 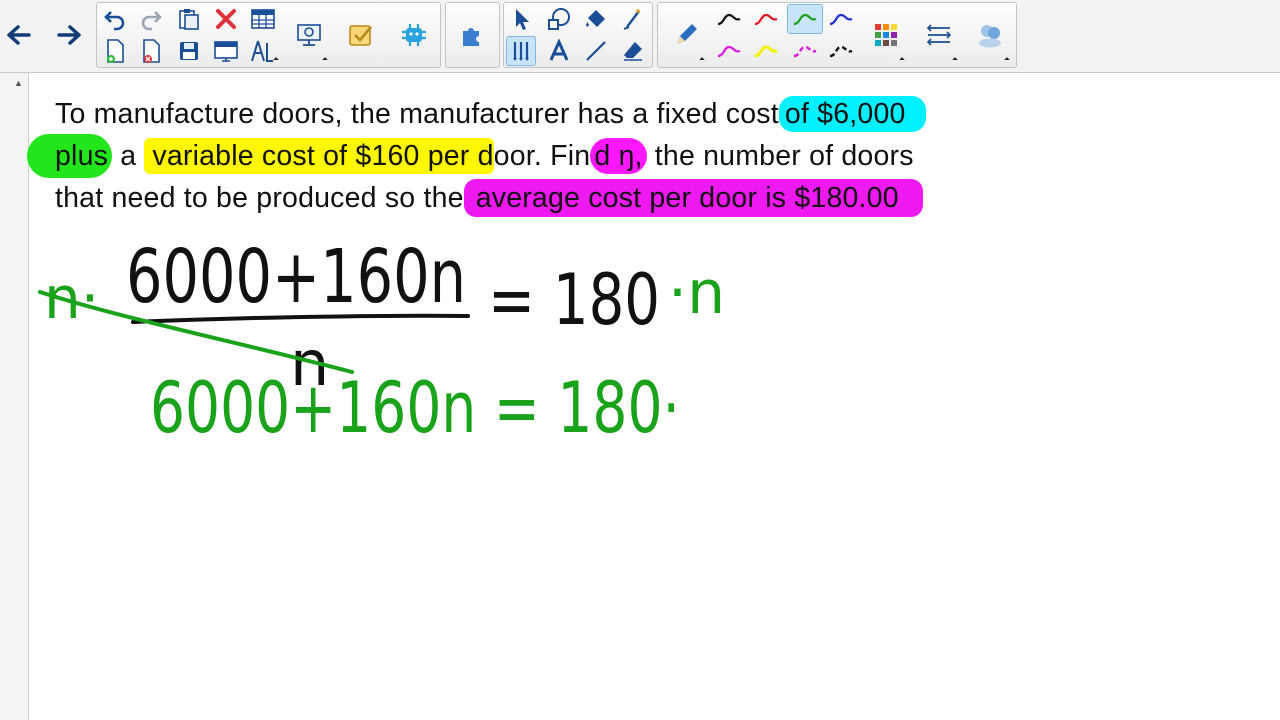 What do you see at coordinates (71, 298) in the screenshot?
I see `equation-1-left-multiplier: n·` at bounding box center [71, 298].